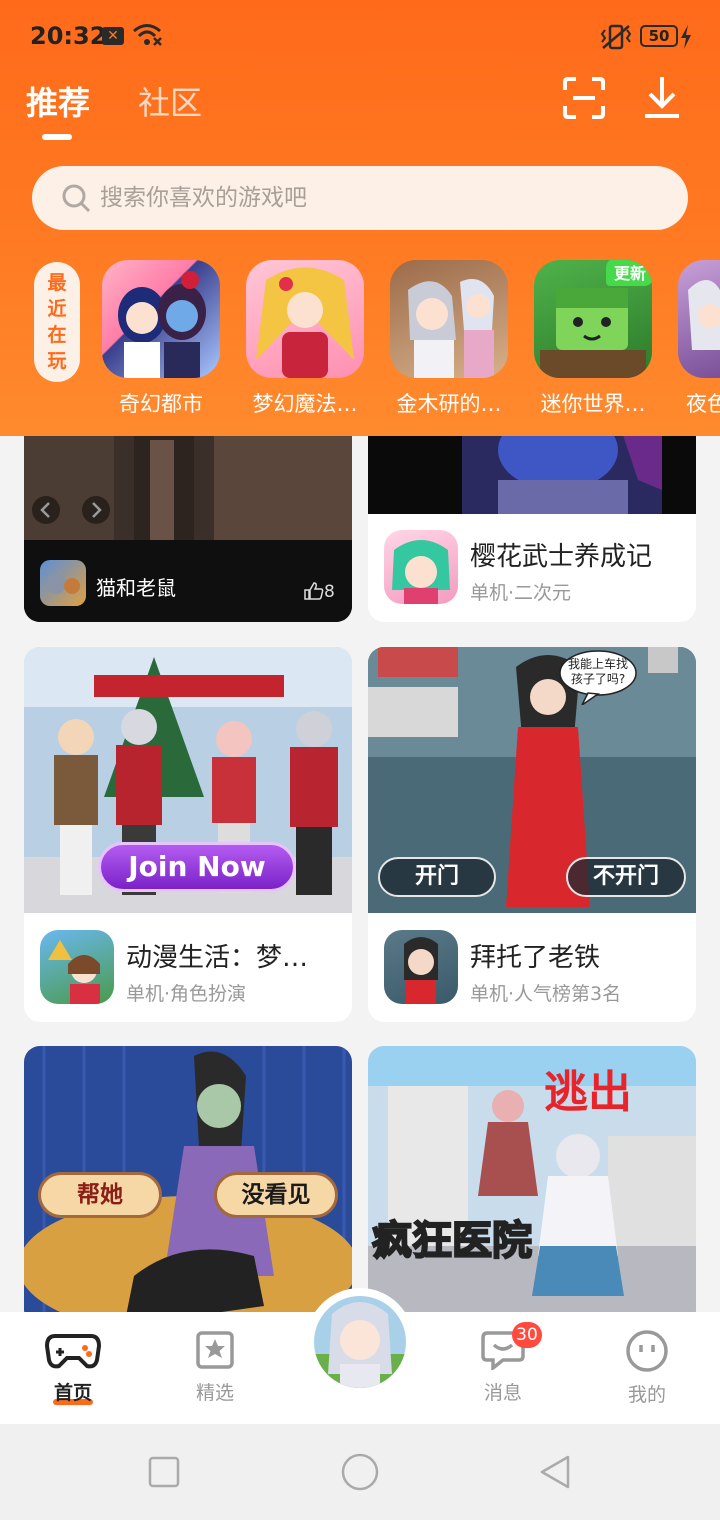  Describe the element at coordinates (74, 972) in the screenshot. I see `anime-life-icon` at that location.